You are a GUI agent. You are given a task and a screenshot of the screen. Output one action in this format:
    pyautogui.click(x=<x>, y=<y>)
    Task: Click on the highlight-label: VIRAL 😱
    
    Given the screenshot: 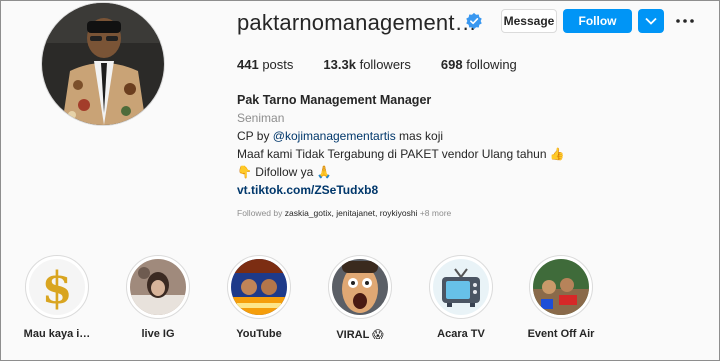 What is the action you would take?
    pyautogui.click(x=360, y=335)
    